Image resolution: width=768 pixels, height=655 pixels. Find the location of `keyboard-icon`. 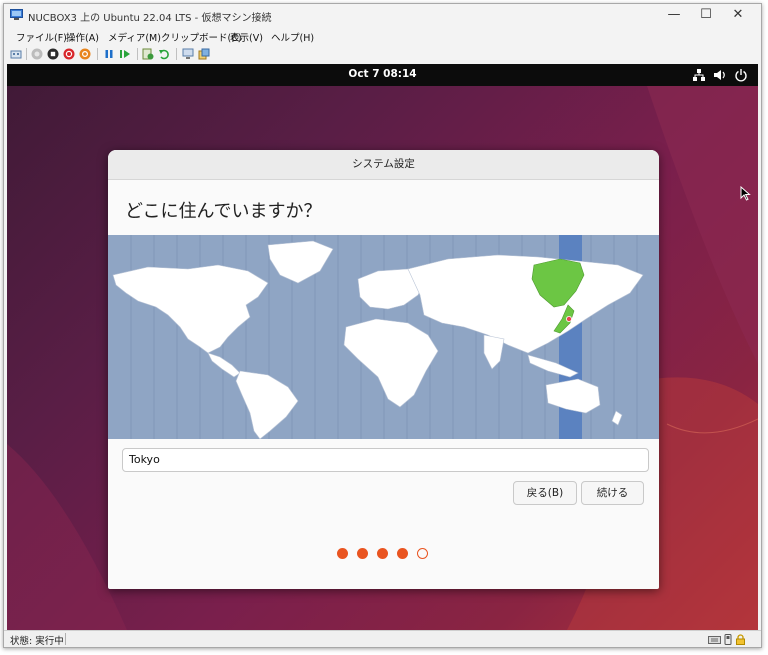

keyboard-icon is located at coordinates (714, 640).